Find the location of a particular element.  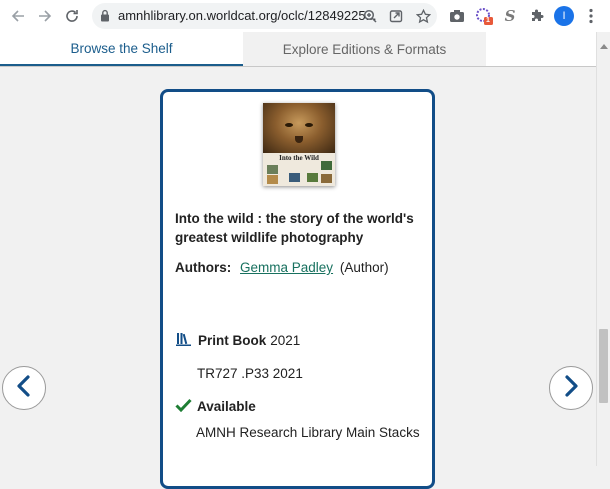

forward-arrow-icon is located at coordinates (45, 16).